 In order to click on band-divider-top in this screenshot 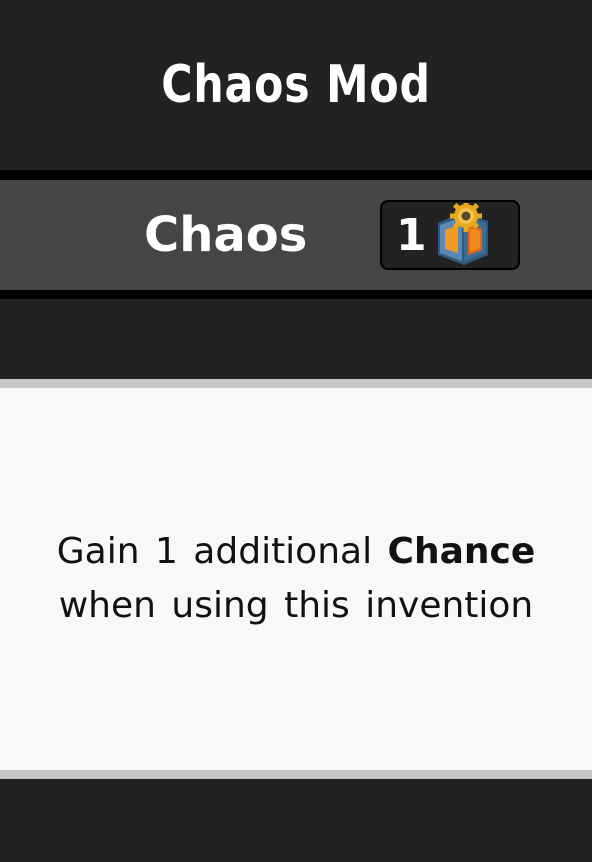, I will do `click(296, 175)`.